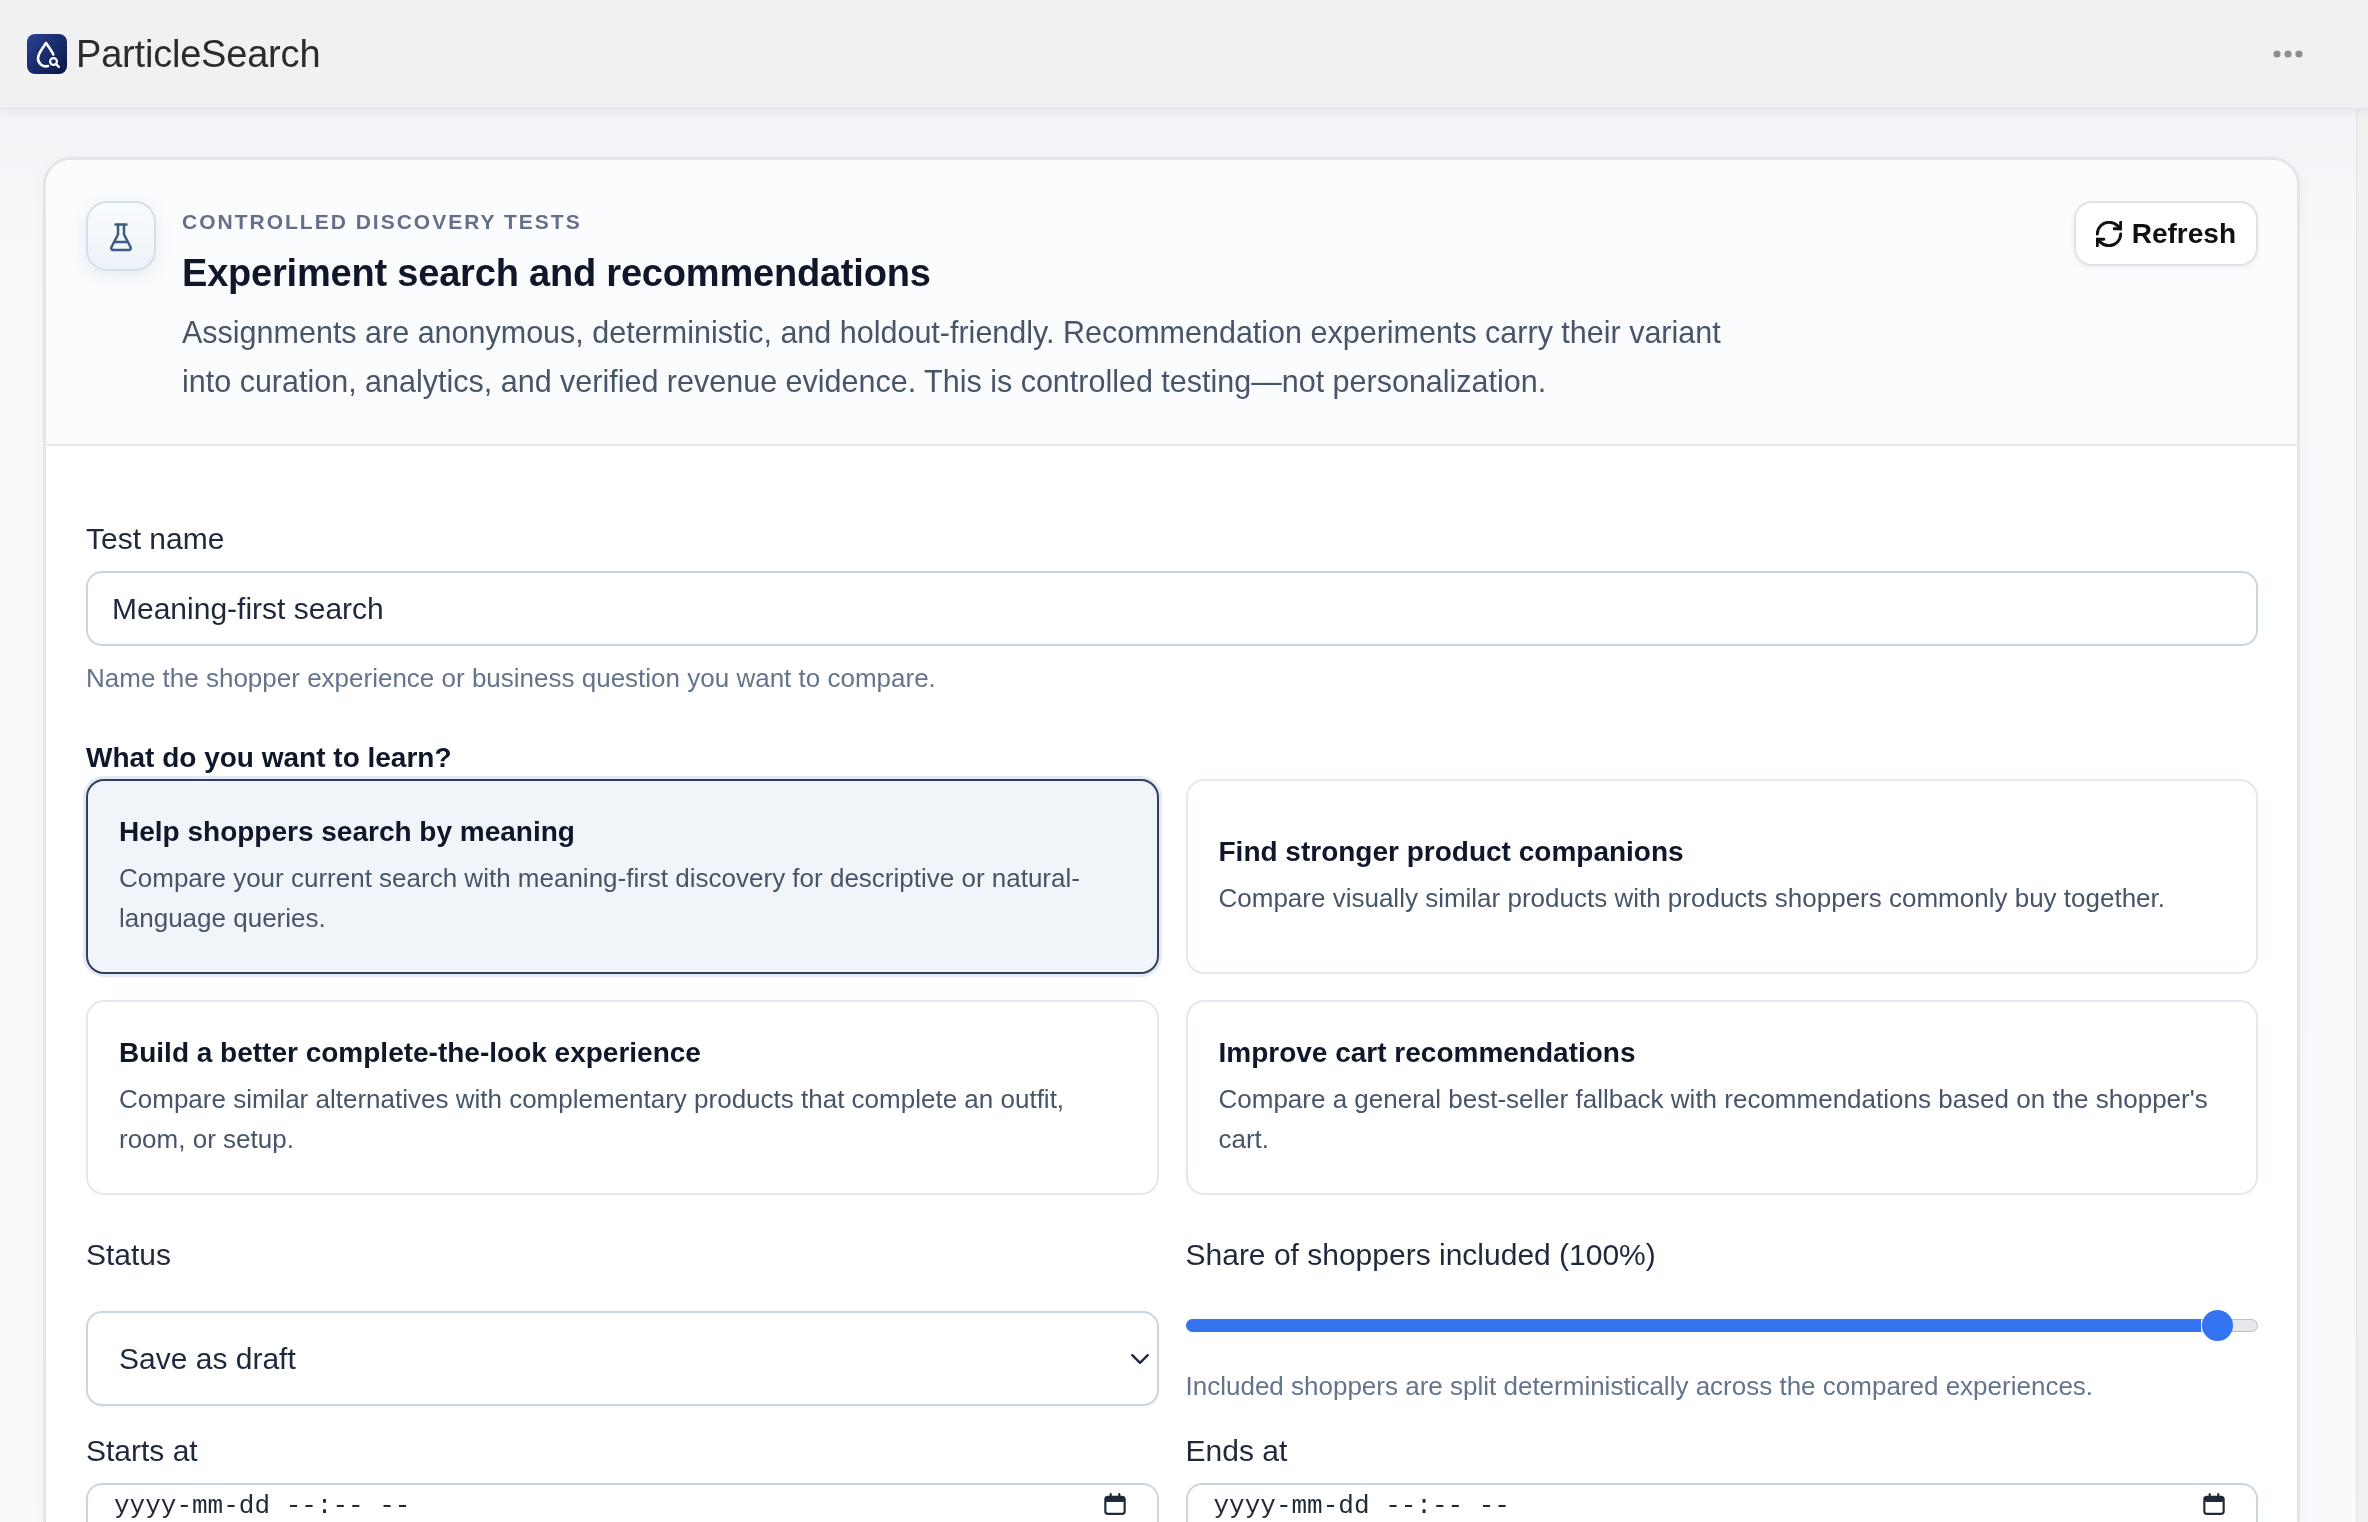 Image resolution: width=2368 pixels, height=1522 pixels. Describe the element at coordinates (2288, 54) in the screenshot. I see `more-icon` at that location.